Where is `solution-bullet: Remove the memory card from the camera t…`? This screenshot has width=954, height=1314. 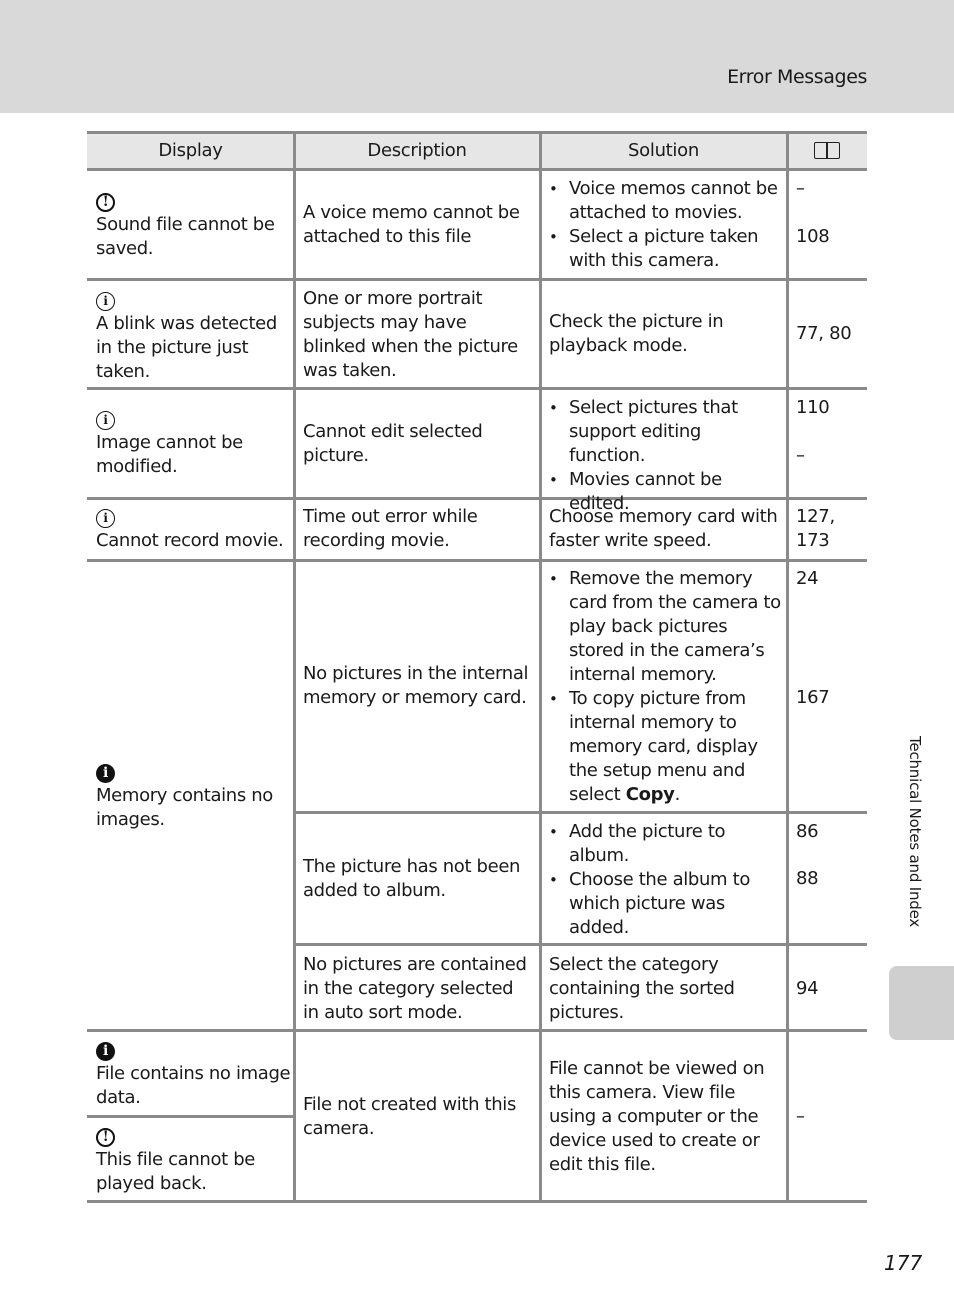 solution-bullet: Remove the memory card from the camera t… is located at coordinates (665, 627).